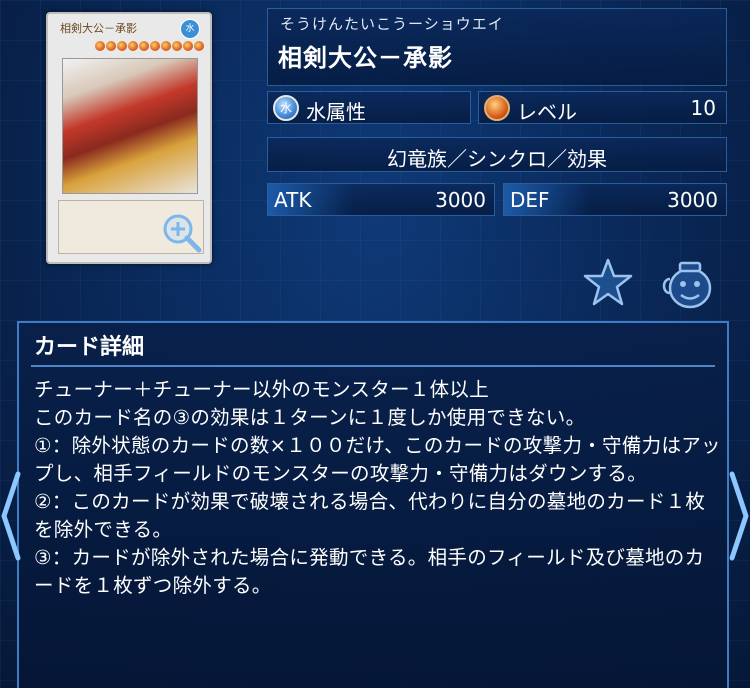 The width and height of the screenshot is (750, 688). Describe the element at coordinates (692, 200) in the screenshot. I see `def-value: 3000` at that location.